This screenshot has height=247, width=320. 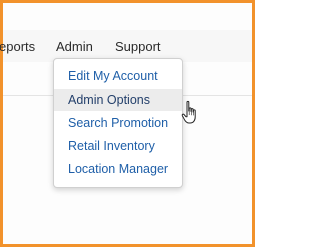 What do you see at coordinates (118, 146) in the screenshot?
I see `menu-item-retail-inventory: Retail Inventory` at bounding box center [118, 146].